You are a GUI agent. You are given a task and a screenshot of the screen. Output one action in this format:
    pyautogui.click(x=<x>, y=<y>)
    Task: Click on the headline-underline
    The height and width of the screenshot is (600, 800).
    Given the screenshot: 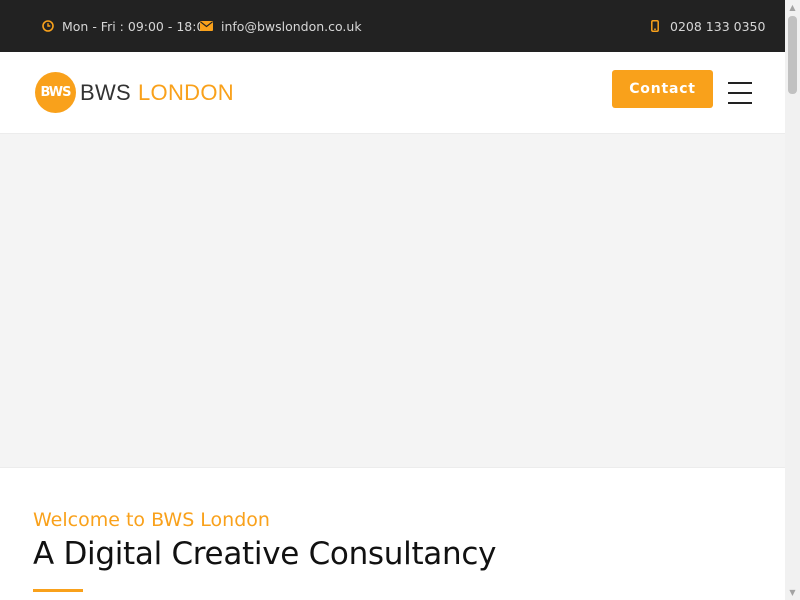 What is the action you would take?
    pyautogui.click(x=58, y=590)
    